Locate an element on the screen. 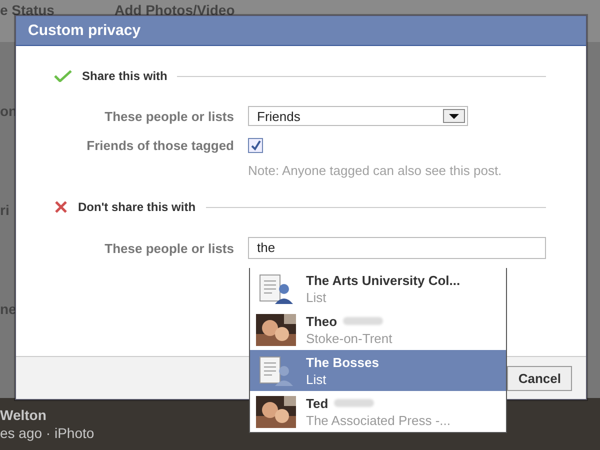 This screenshot has height=450, width=600. note-text: Note: Anyone tagged can also see this post. is located at coordinates (375, 171).